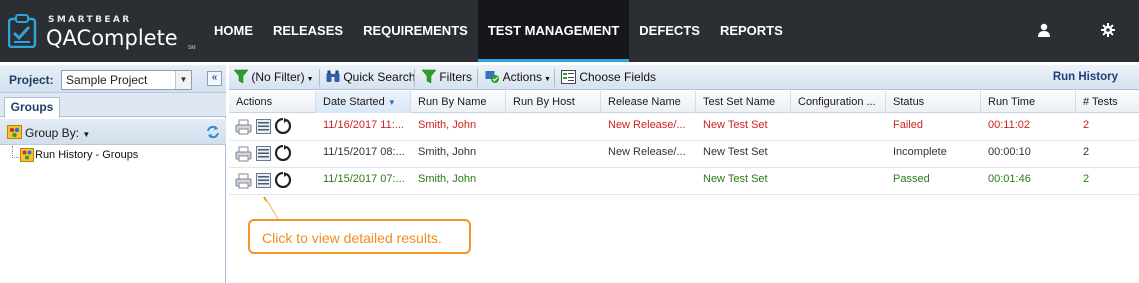  Describe the element at coordinates (86, 155) in the screenshot. I see `tree-item-run-history-groups: Run History - Groups` at that location.